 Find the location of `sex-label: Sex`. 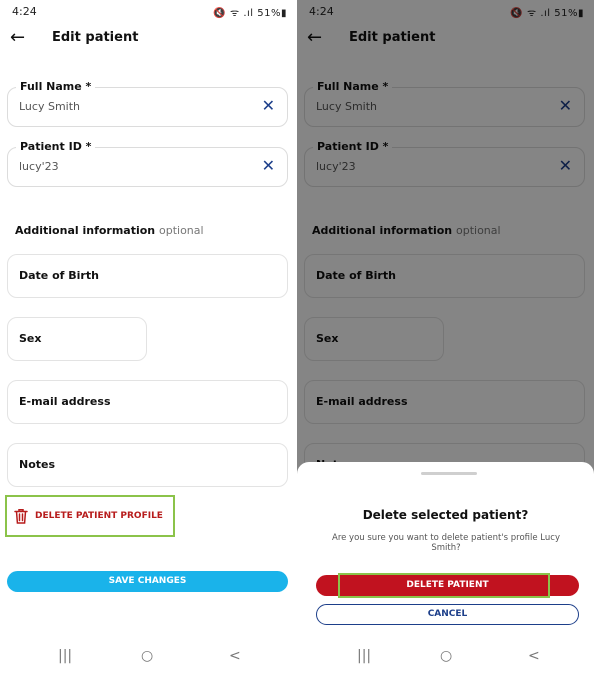

sex-label: Sex is located at coordinates (30, 338).